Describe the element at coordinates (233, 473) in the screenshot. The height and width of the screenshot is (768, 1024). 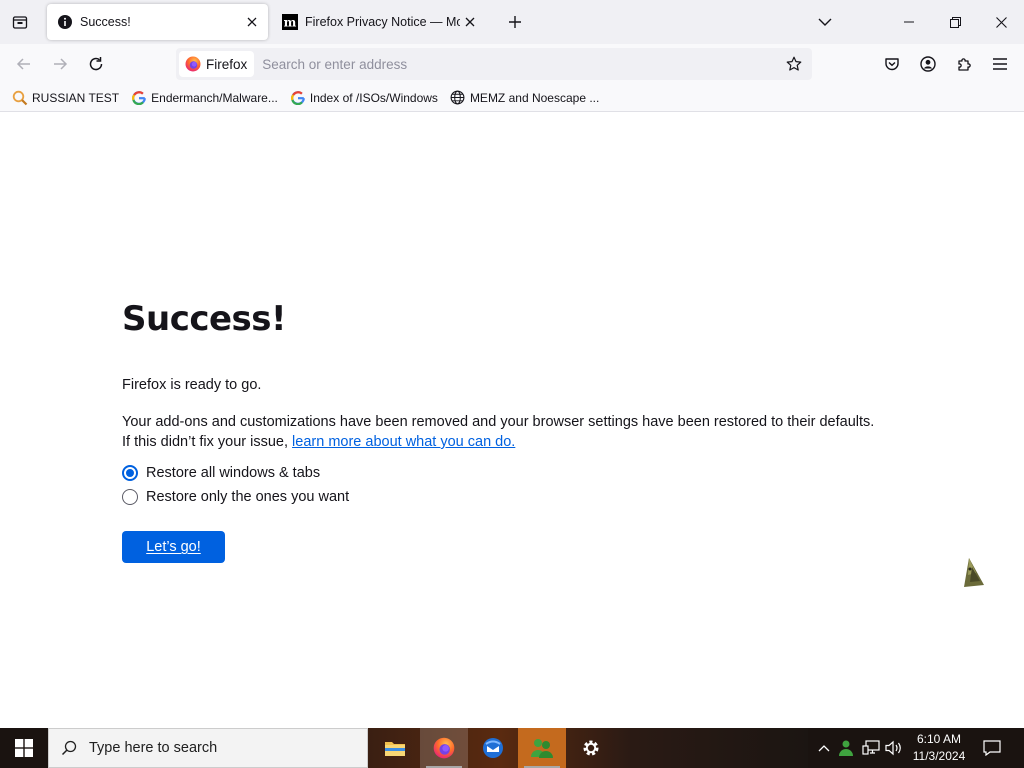
I see `restore-all-label: Restore all windows & tabs` at that location.